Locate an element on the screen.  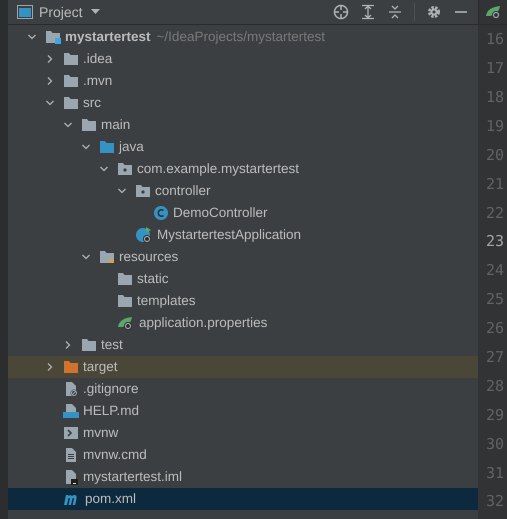
node-label: resources is located at coordinates (148, 257).